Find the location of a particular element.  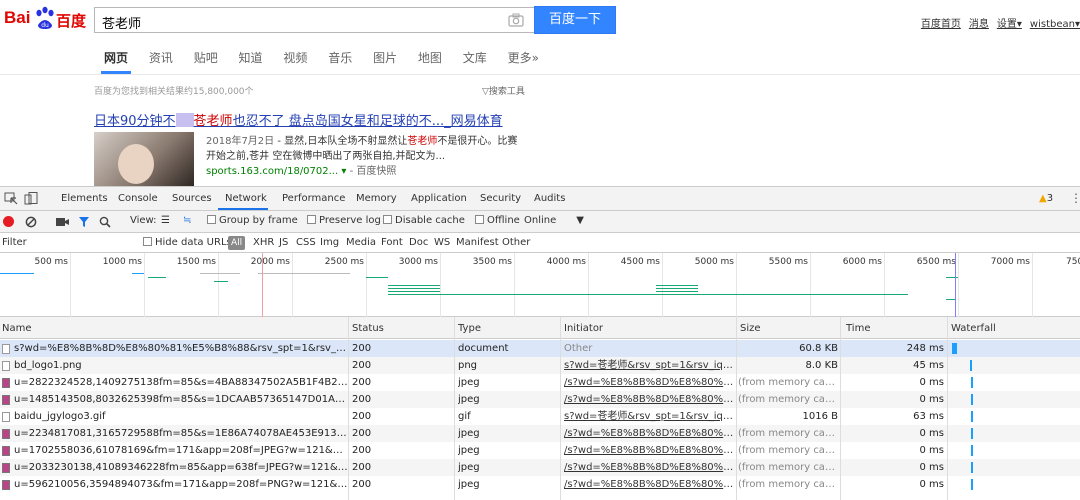

filter-input: Filter is located at coordinates (14, 242).